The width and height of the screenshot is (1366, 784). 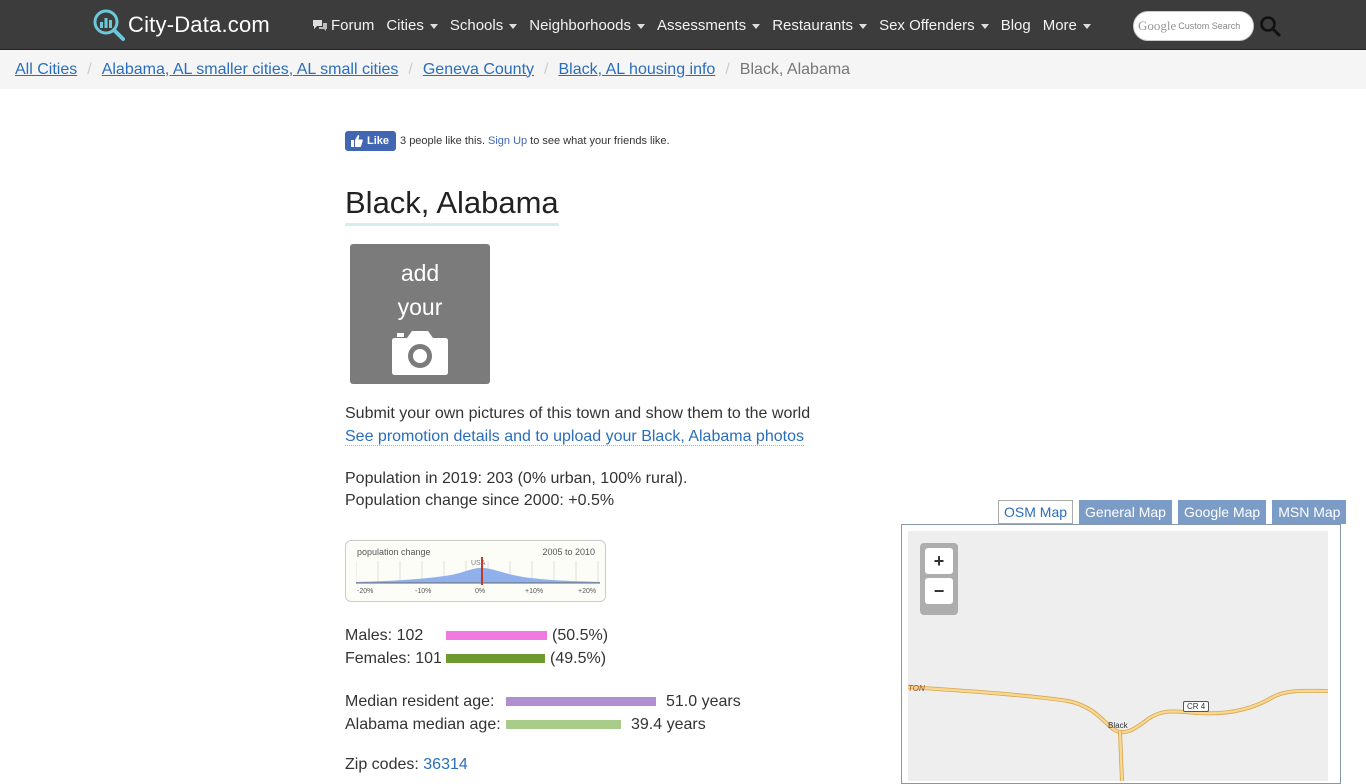 What do you see at coordinates (378, 141) in the screenshot?
I see `like-label: Like` at bounding box center [378, 141].